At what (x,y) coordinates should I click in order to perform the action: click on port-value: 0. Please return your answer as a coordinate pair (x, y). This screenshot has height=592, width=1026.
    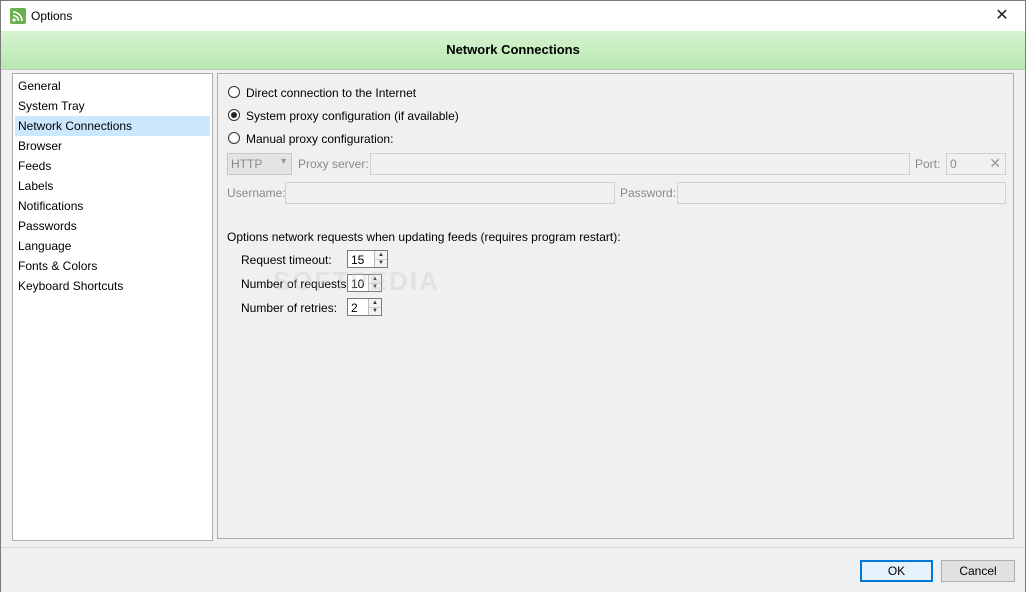
    Looking at the image, I should click on (953, 164).